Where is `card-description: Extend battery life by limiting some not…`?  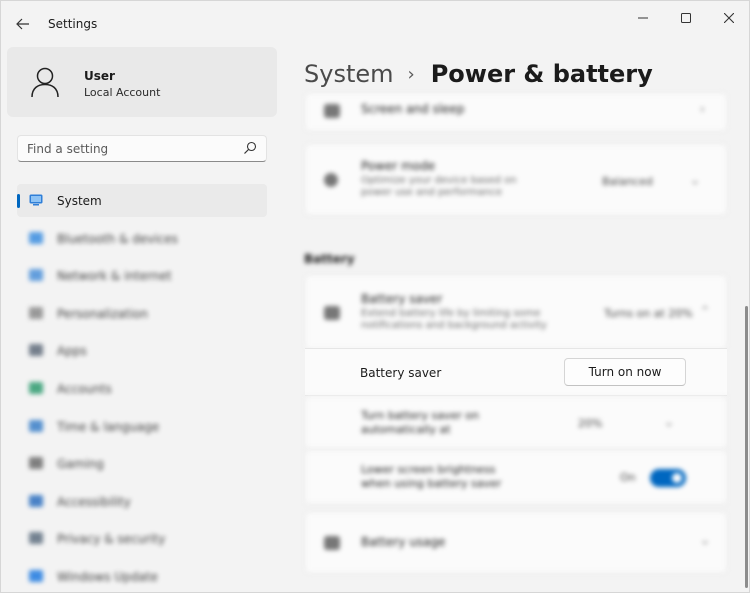
card-description: Extend battery life by limiting some not… is located at coordinates (454, 319).